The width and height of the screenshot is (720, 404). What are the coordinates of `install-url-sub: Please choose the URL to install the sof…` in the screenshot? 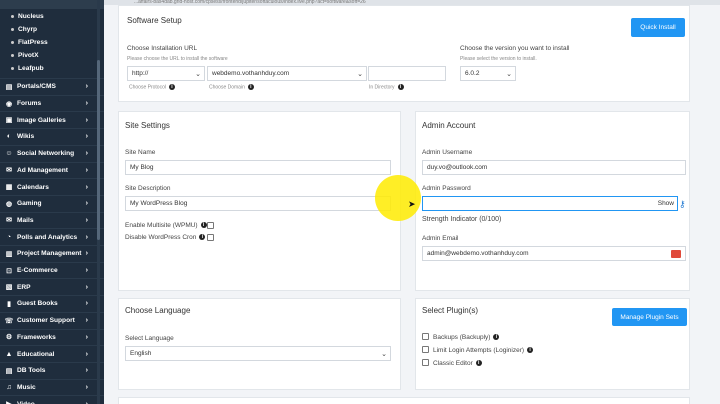 It's located at (177, 59).